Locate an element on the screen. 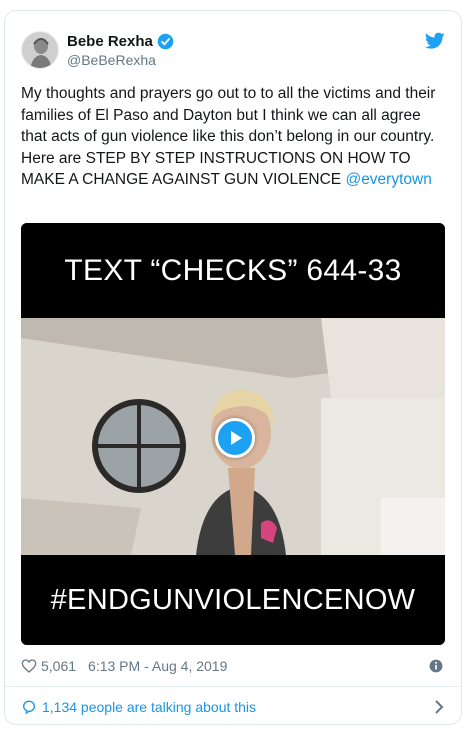 The image size is (465, 734). timestamp: 6:13 PM - Aug 4, 2019 is located at coordinates (157, 666).